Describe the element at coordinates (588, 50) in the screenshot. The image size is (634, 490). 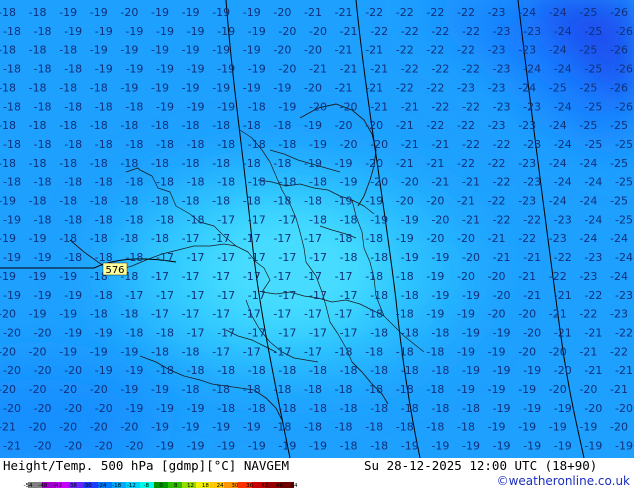
I see `temperature-label: -25` at that location.